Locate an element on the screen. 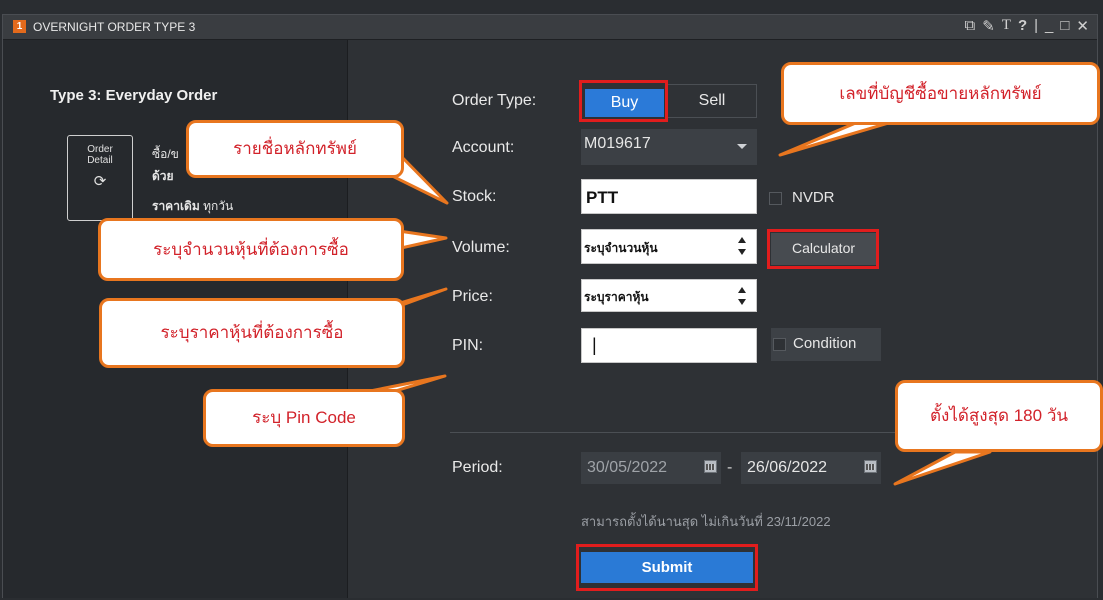 This screenshot has width=1103, height=600. volume-callout: ระบุจำนวนหุ้นที่ต้องการซื้อ is located at coordinates (251, 249).